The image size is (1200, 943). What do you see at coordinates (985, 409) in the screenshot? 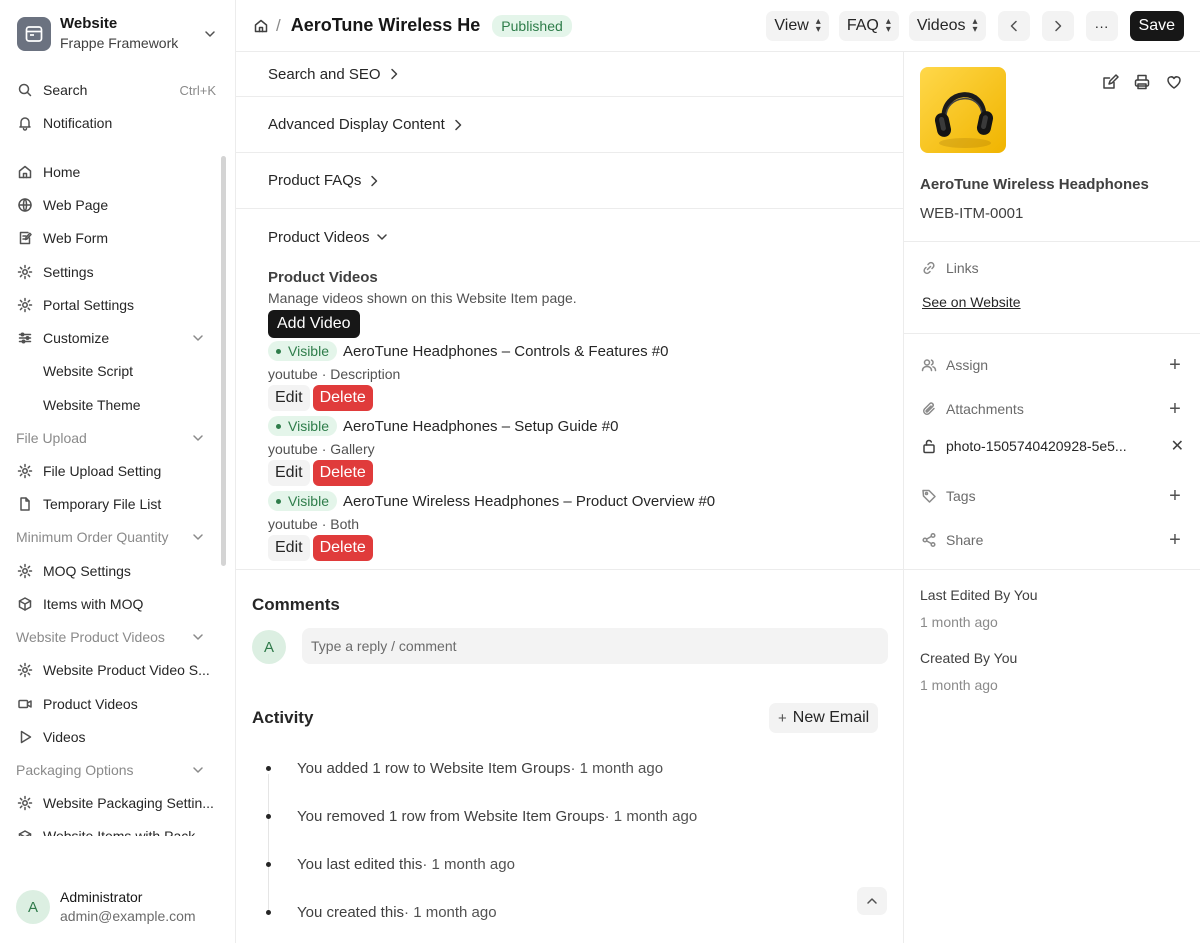
I see `attachments-label: Attachments` at bounding box center [985, 409].